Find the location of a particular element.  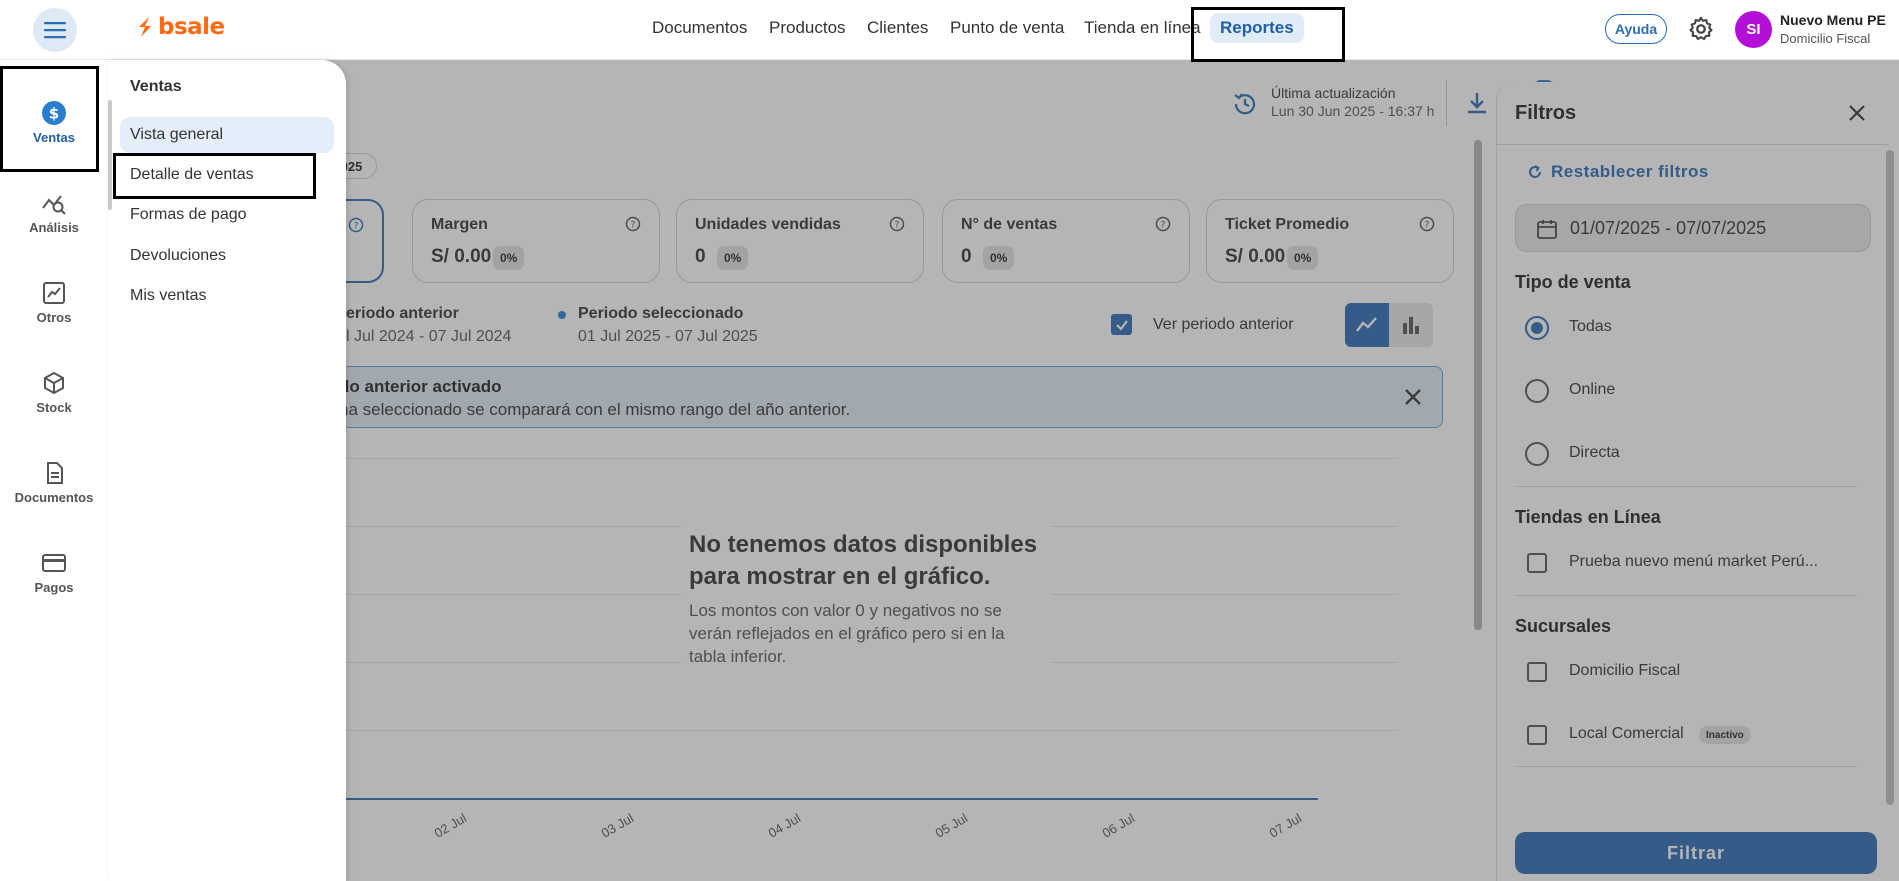

reset-filters-label: Restablecer filtros is located at coordinates (1630, 171).